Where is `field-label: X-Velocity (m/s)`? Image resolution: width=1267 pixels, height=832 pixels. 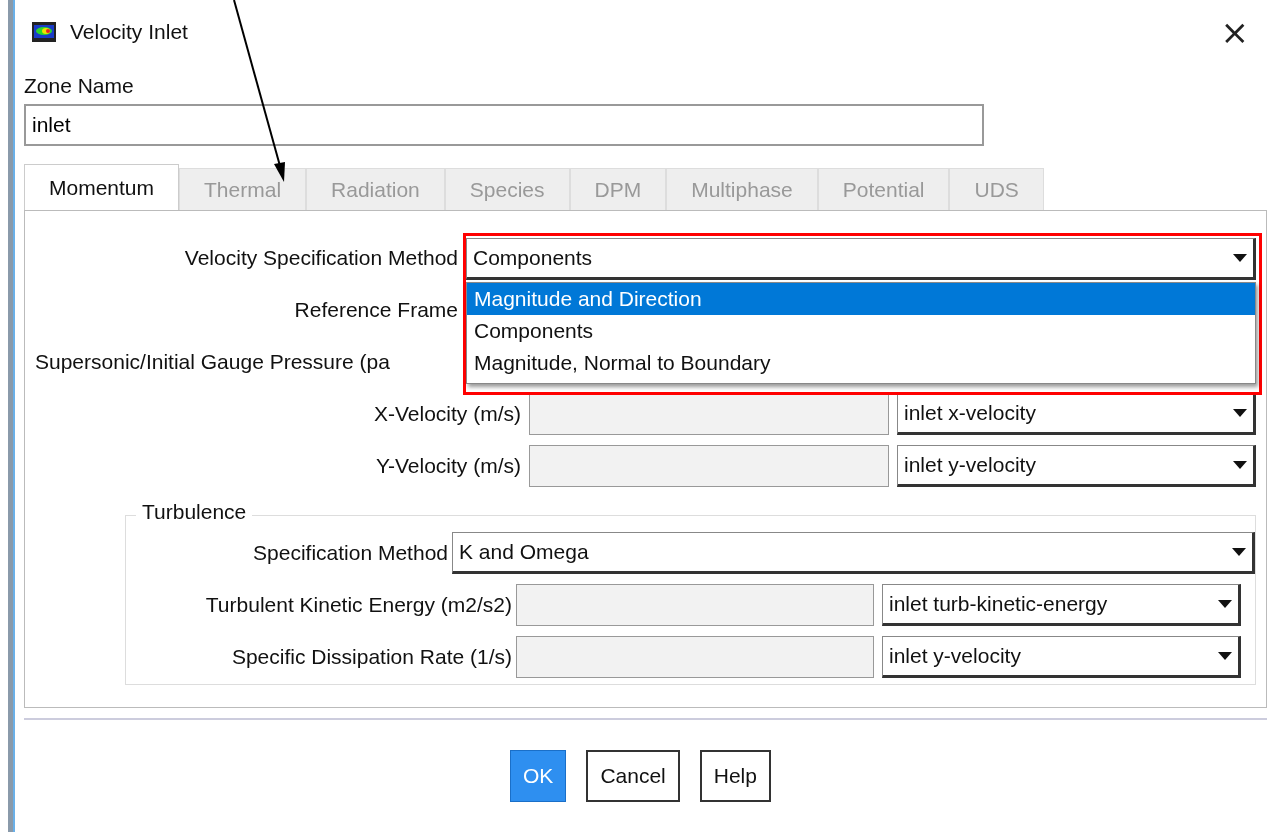
field-label: X-Velocity (m/s) is located at coordinates (447, 414).